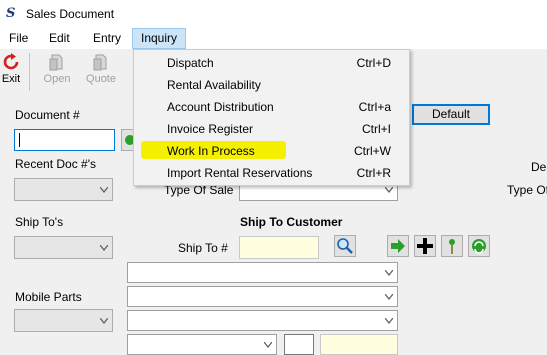 Image resolution: width=547 pixels, height=355 pixels. What do you see at coordinates (63, 320) in the screenshot?
I see `mobile-parts-select` at bounding box center [63, 320].